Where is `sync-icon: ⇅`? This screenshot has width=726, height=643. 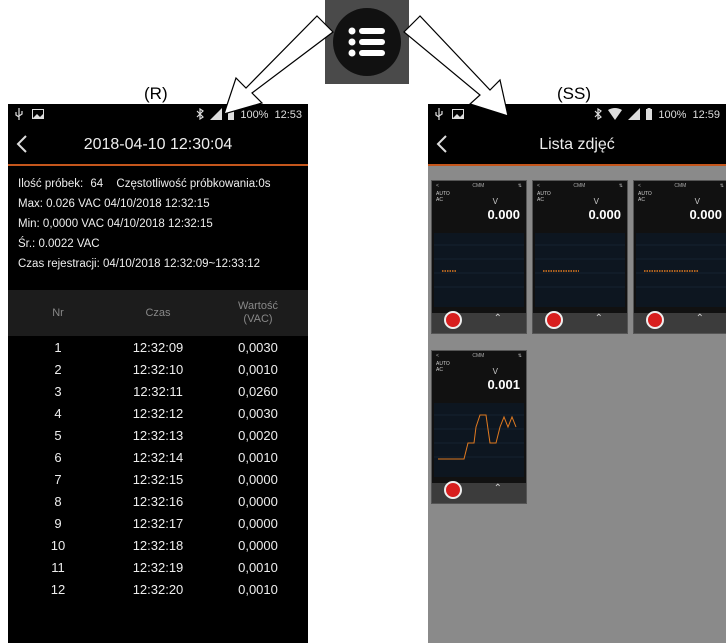 sync-icon: ⇅ is located at coordinates (519, 186).